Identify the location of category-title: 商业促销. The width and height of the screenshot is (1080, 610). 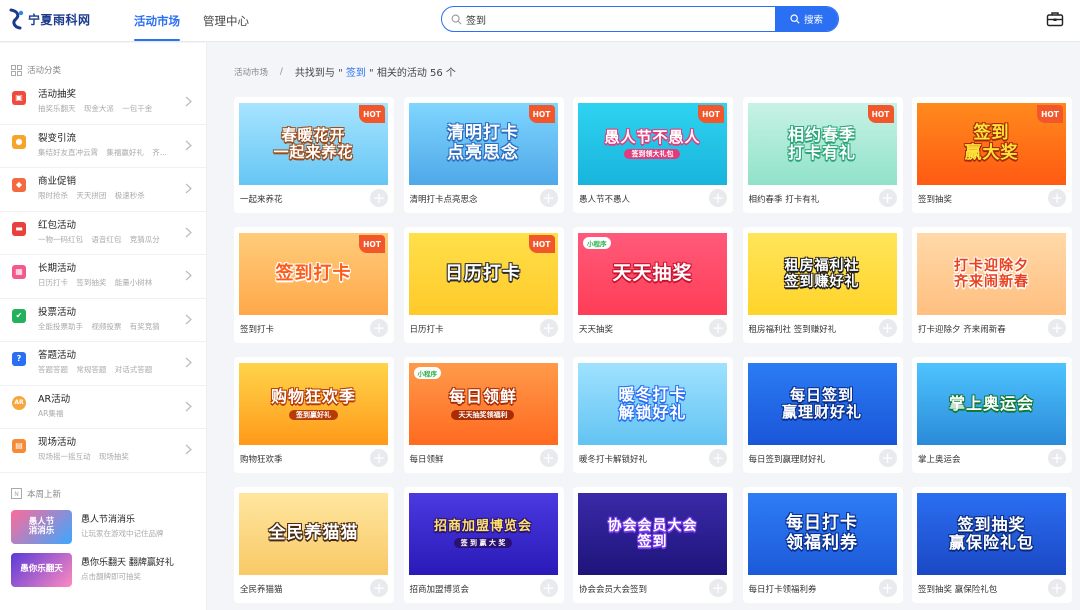
(57, 181).